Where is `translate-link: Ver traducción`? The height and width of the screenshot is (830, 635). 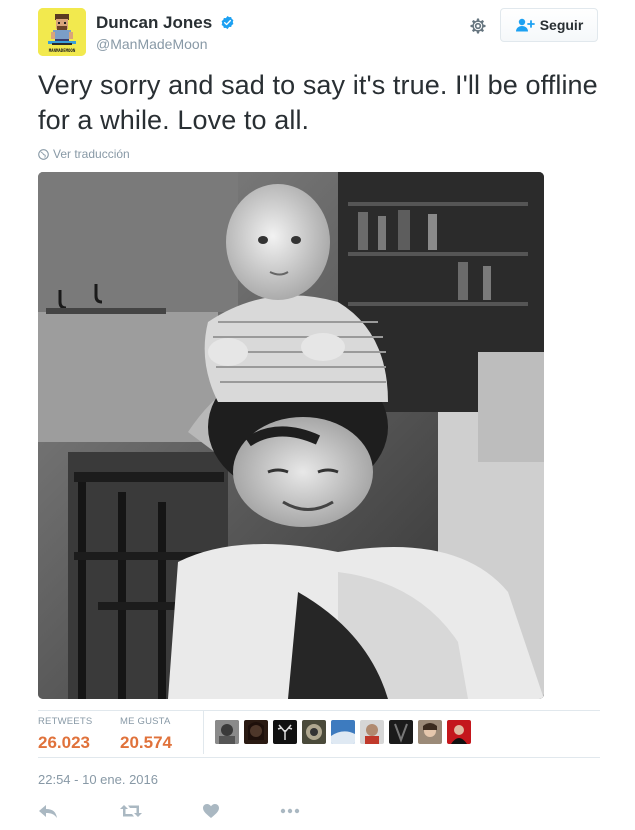
translate-link: Ver traducción is located at coordinates (84, 154).